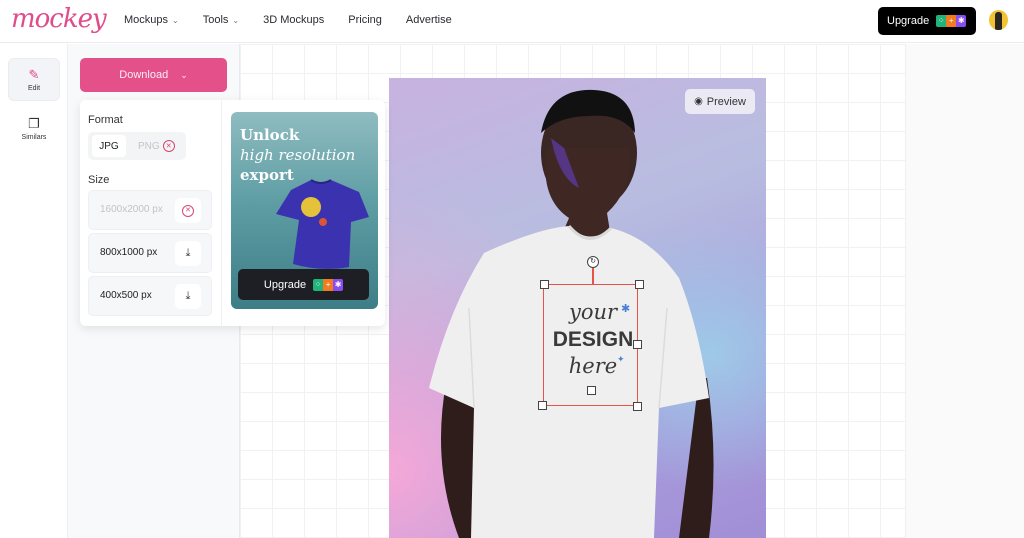  What do you see at coordinates (34, 137) in the screenshot?
I see `rail-item-similars-label: Similars` at bounding box center [34, 137].